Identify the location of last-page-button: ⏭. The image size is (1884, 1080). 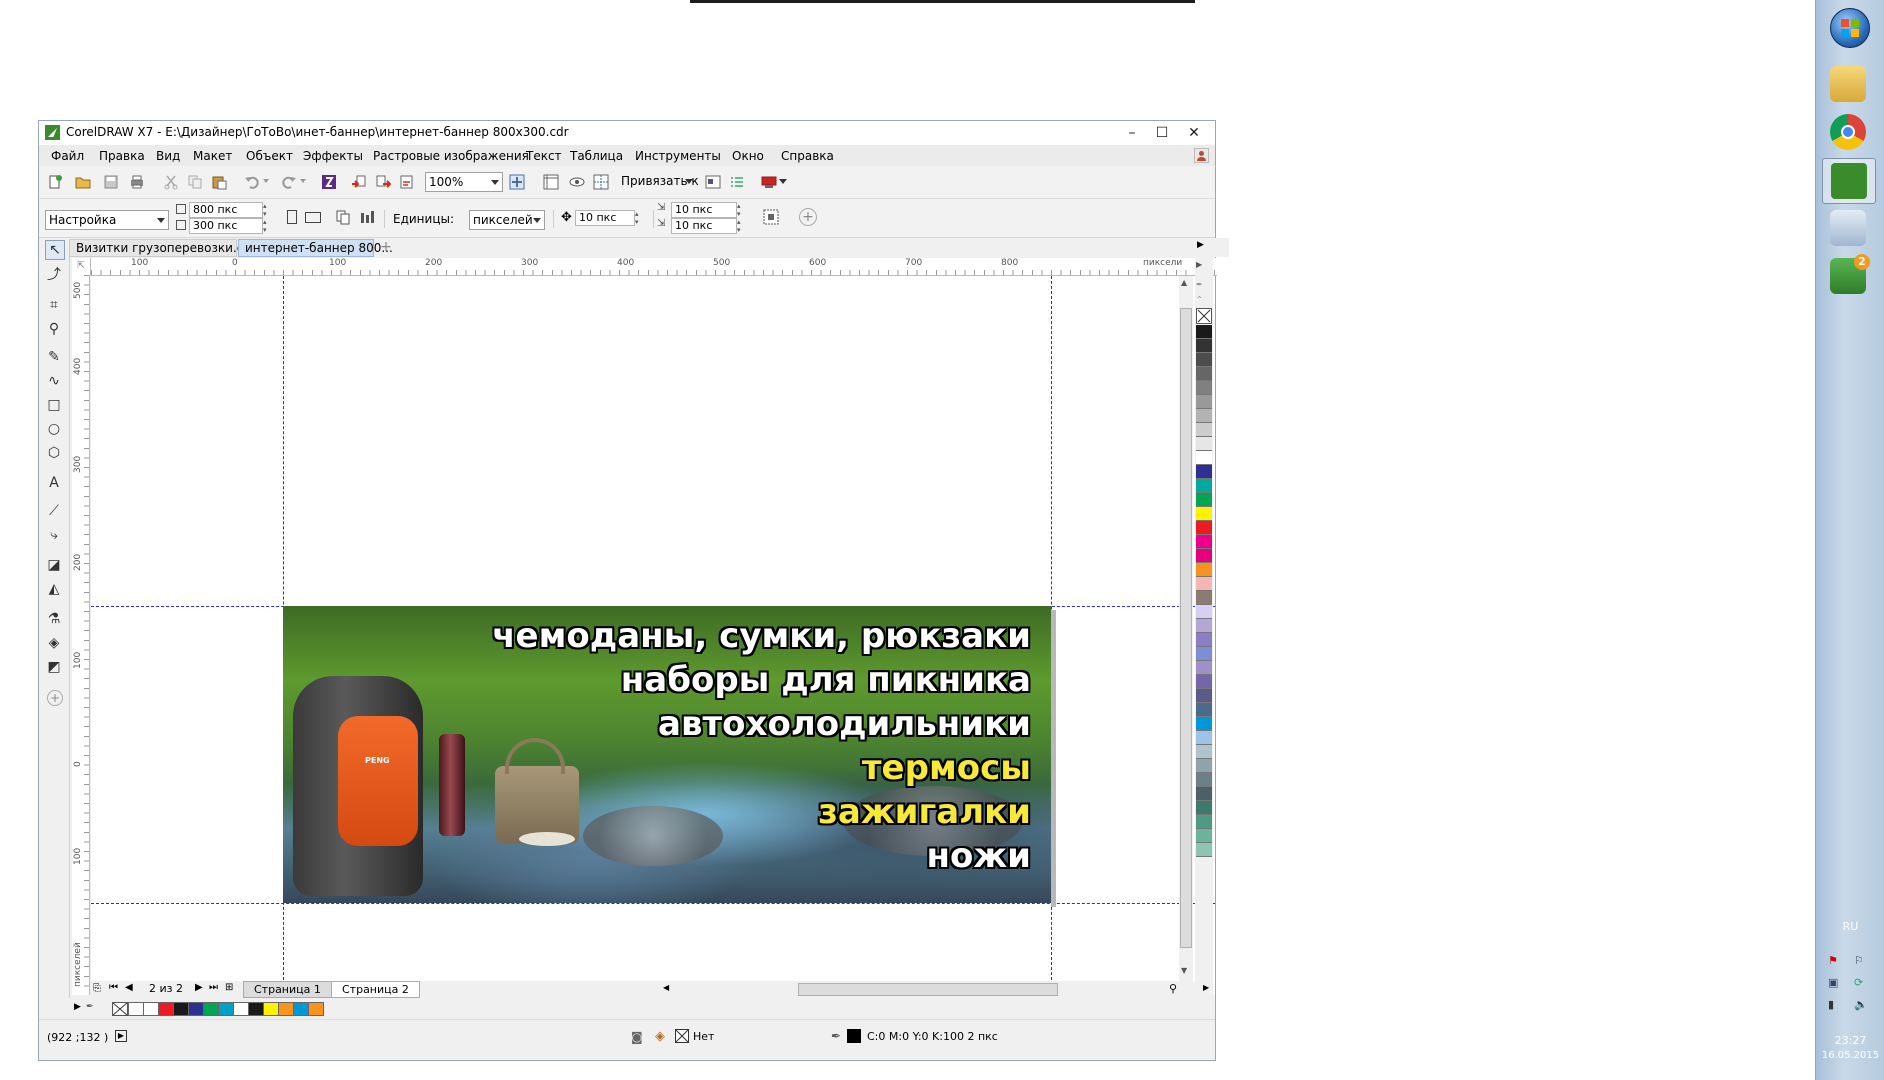
(213, 987).